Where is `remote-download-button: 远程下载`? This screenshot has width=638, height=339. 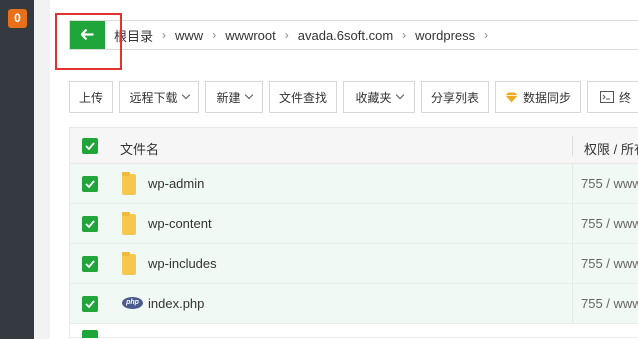
remote-download-button: 远程下载 is located at coordinates (159, 97).